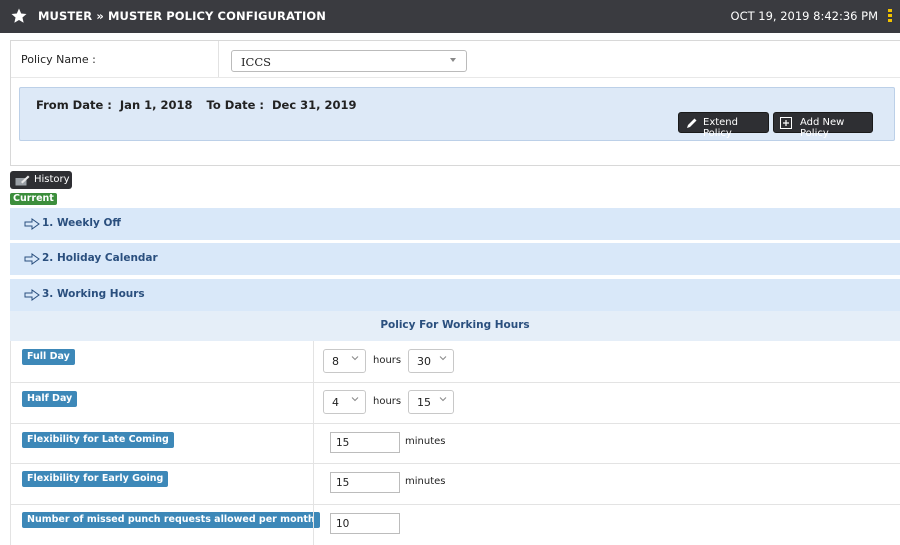  What do you see at coordinates (335, 402) in the screenshot?
I see `select-value: 4` at bounding box center [335, 402].